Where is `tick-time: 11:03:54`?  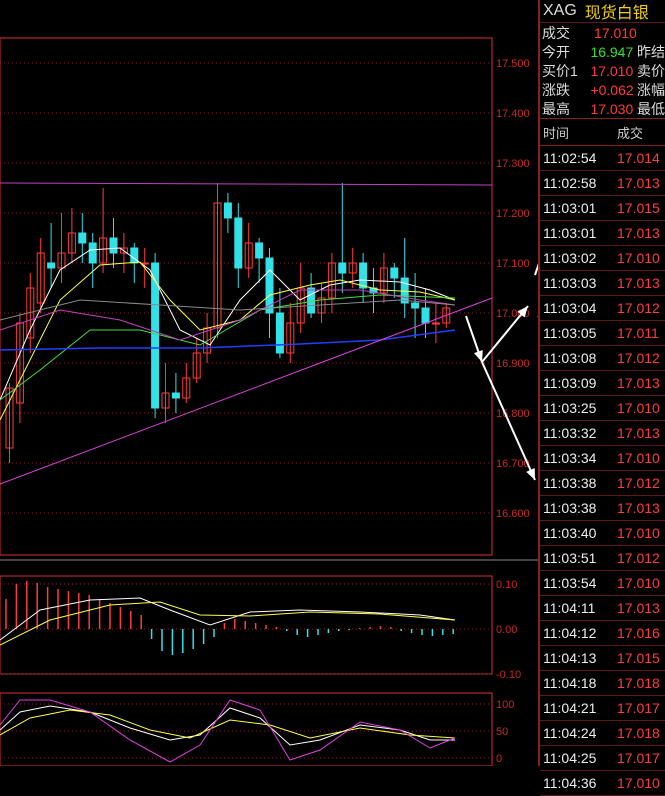 tick-time: 11:03:54 is located at coordinates (570, 583).